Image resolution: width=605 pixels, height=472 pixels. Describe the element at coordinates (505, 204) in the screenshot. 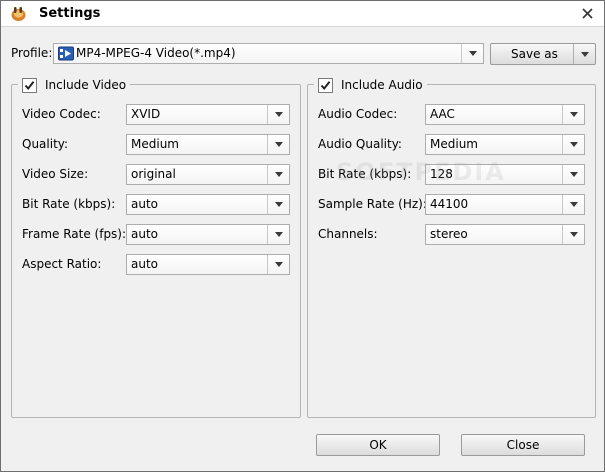

I see `sample-rate-dropdown: 44100` at that location.